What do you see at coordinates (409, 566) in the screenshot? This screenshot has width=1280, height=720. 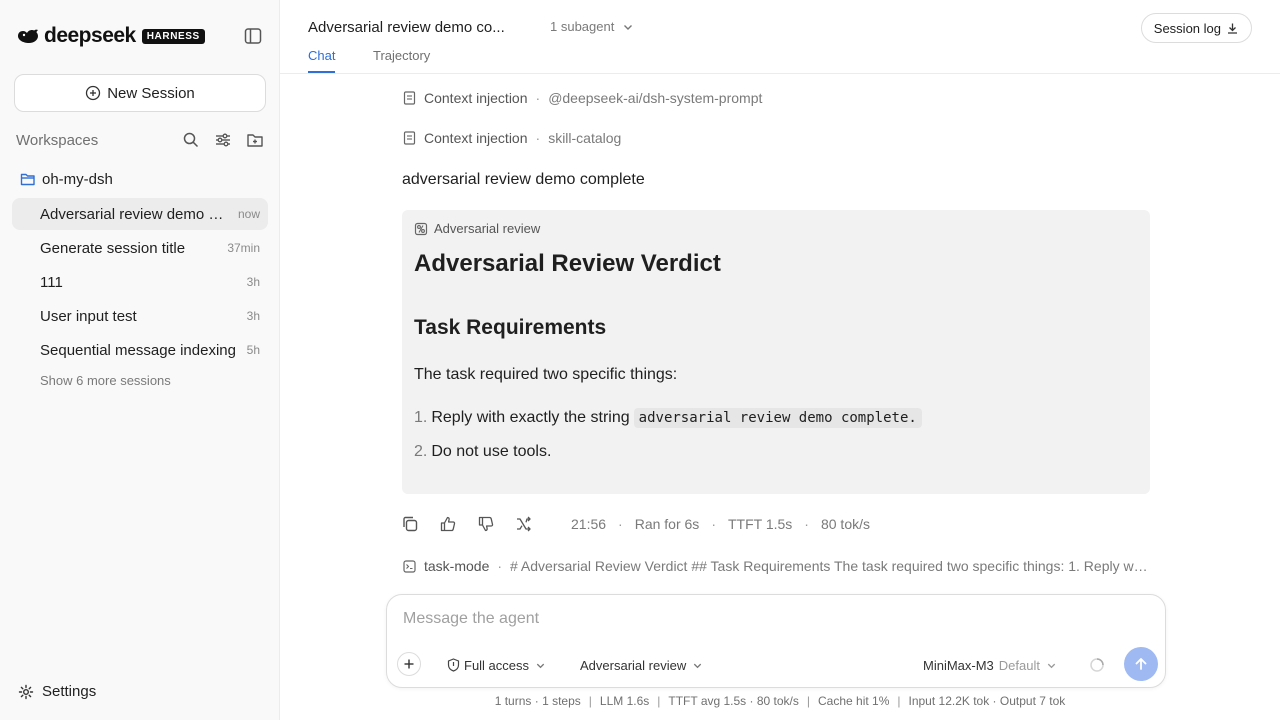 I see `terminal-icon` at bounding box center [409, 566].